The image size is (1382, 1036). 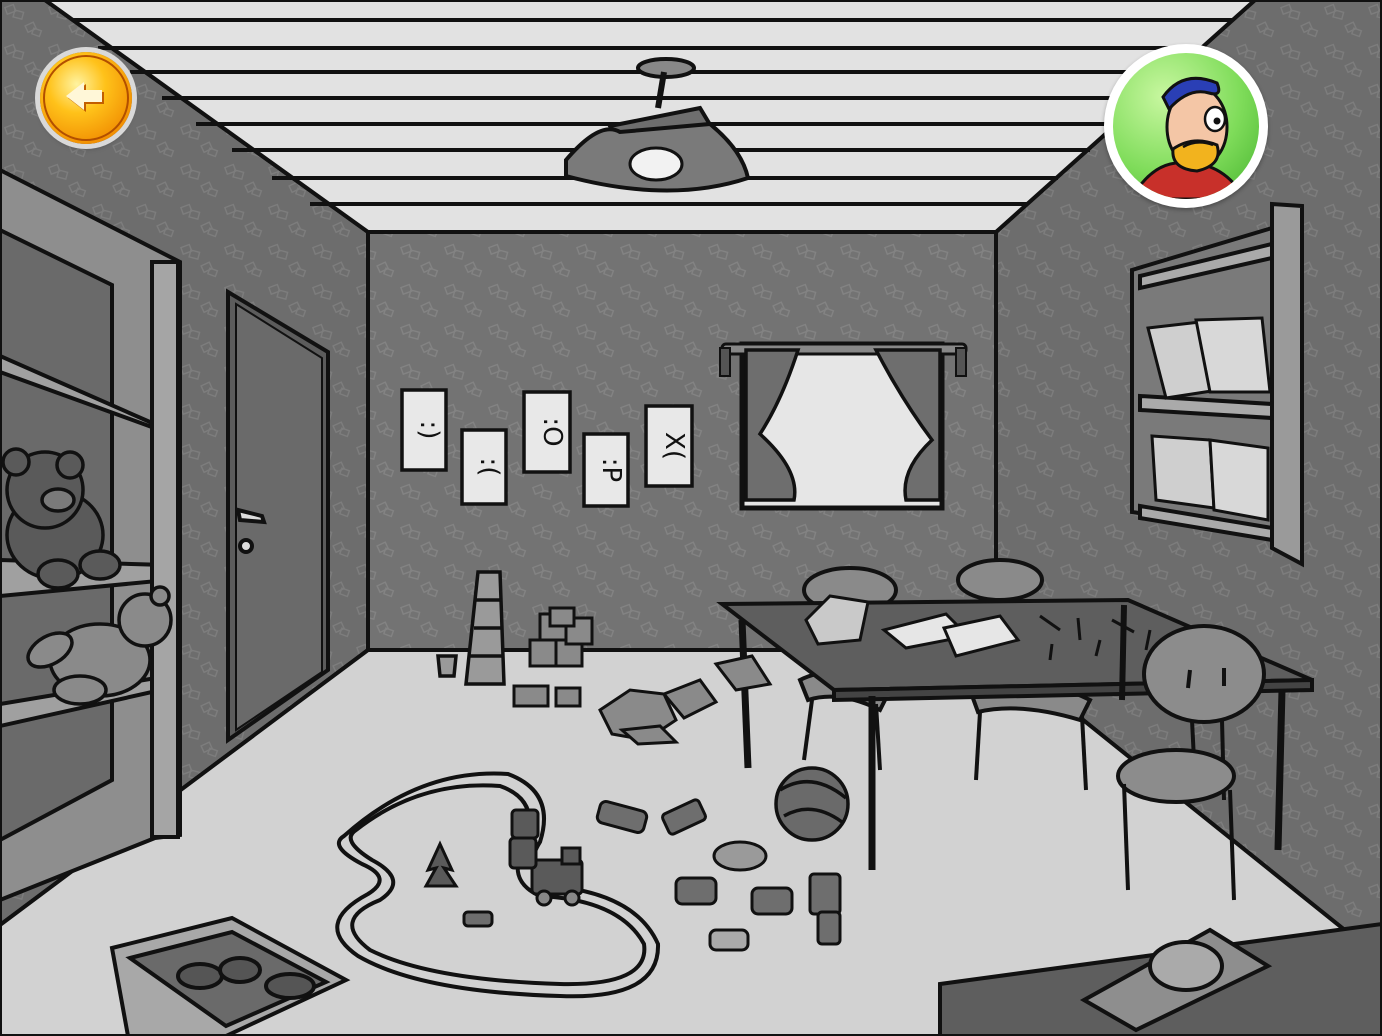 I want to click on character-avatar-button, so click(x=1186, y=126).